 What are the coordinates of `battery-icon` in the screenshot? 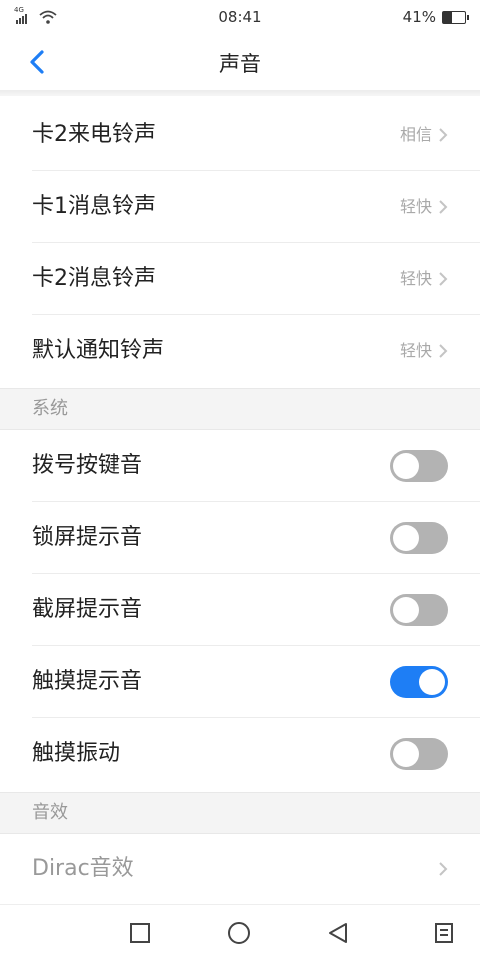 It's located at (455, 17).